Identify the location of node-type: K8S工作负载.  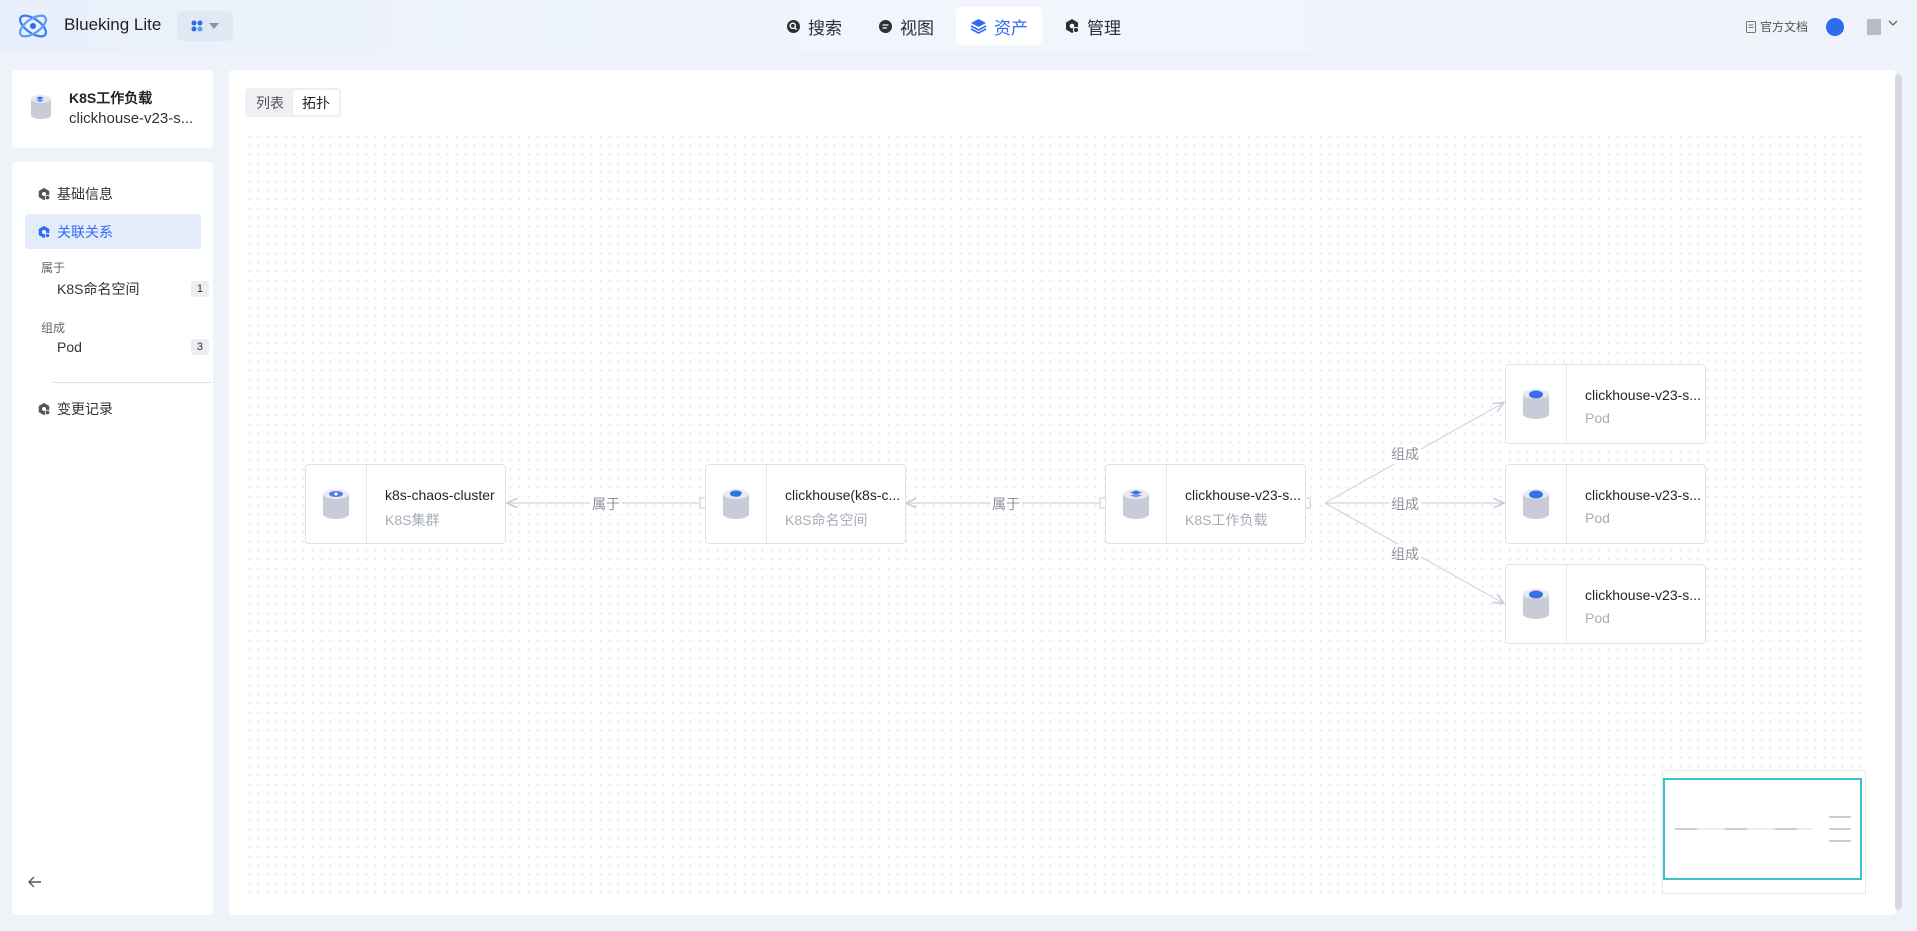
(1226, 520).